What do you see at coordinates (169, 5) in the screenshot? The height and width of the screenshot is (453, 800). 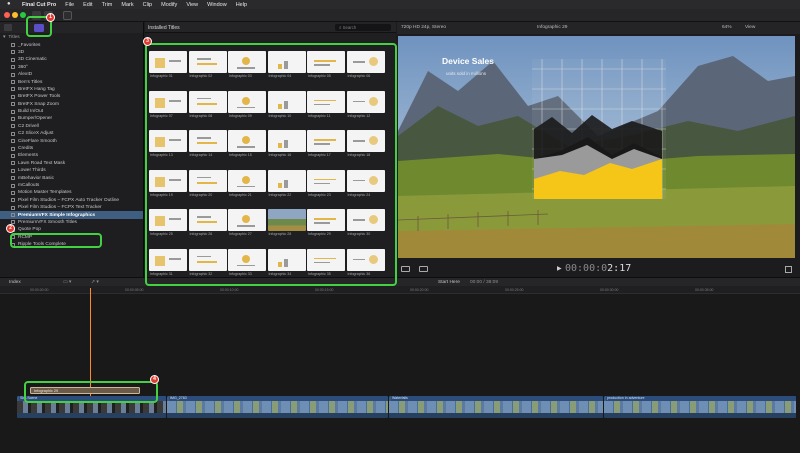 I see `menu-modify: Modify` at bounding box center [169, 5].